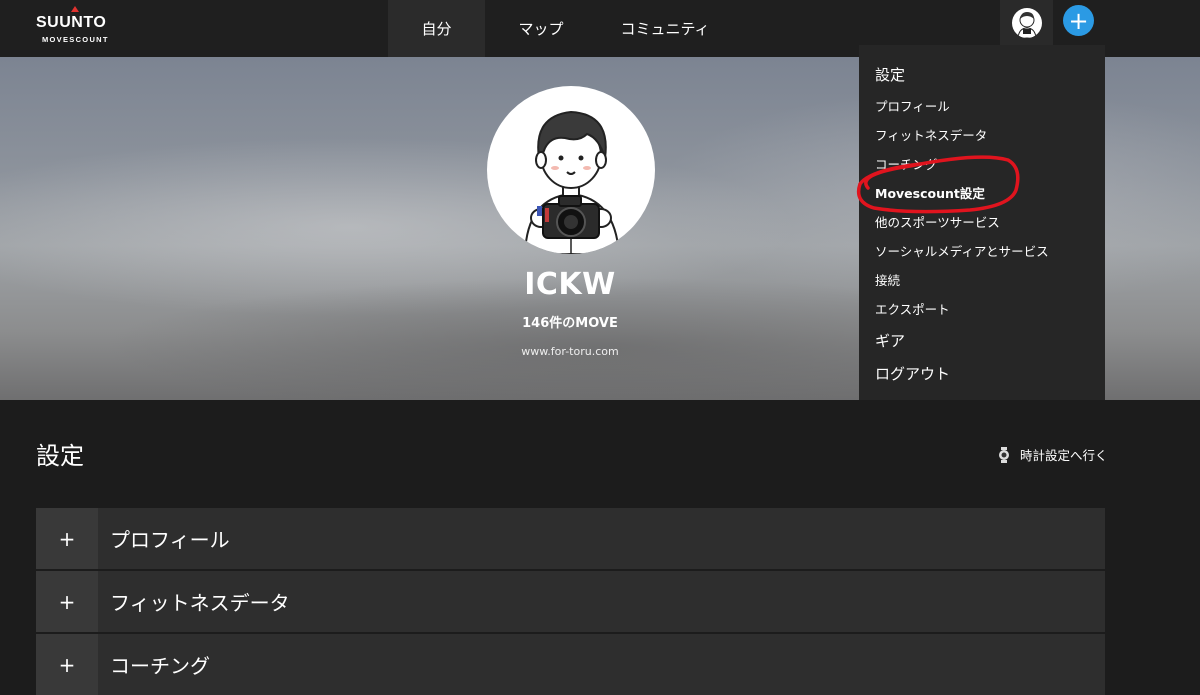  What do you see at coordinates (571, 170) in the screenshot?
I see `profile-avatar` at bounding box center [571, 170].